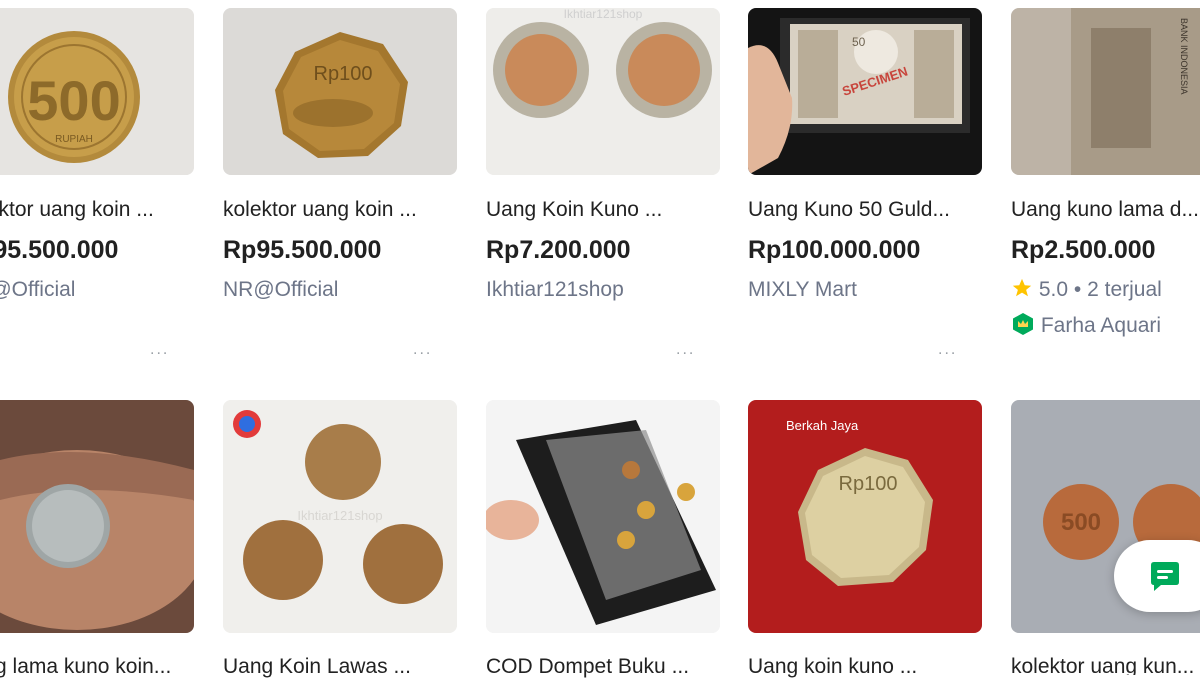 The width and height of the screenshot is (1200, 682). I want to click on shop-name: Ikhtiar121shop, so click(555, 289).